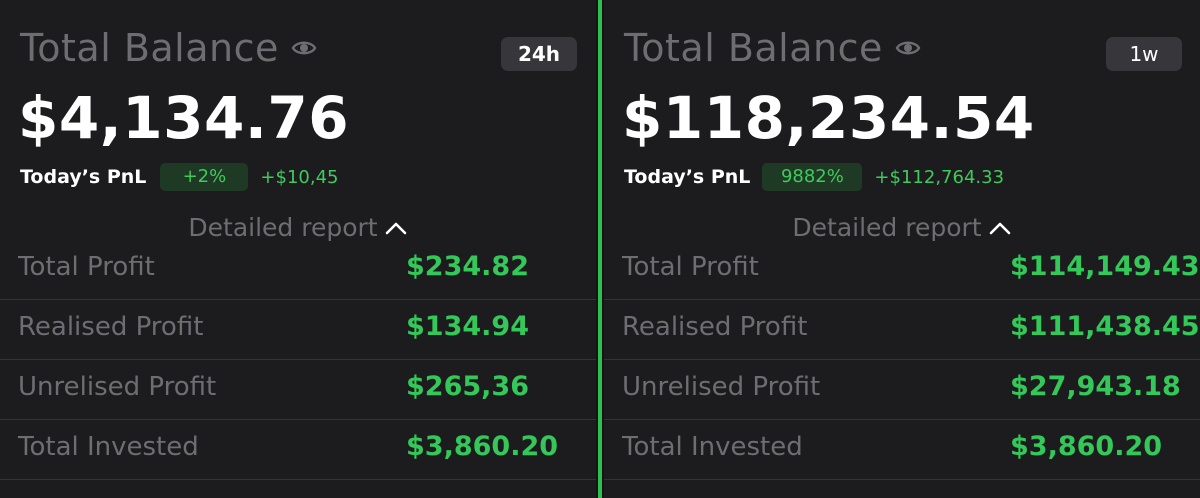 This screenshot has height=498, width=1200. What do you see at coordinates (467, 326) in the screenshot?
I see `row-value: $134.94` at bounding box center [467, 326].